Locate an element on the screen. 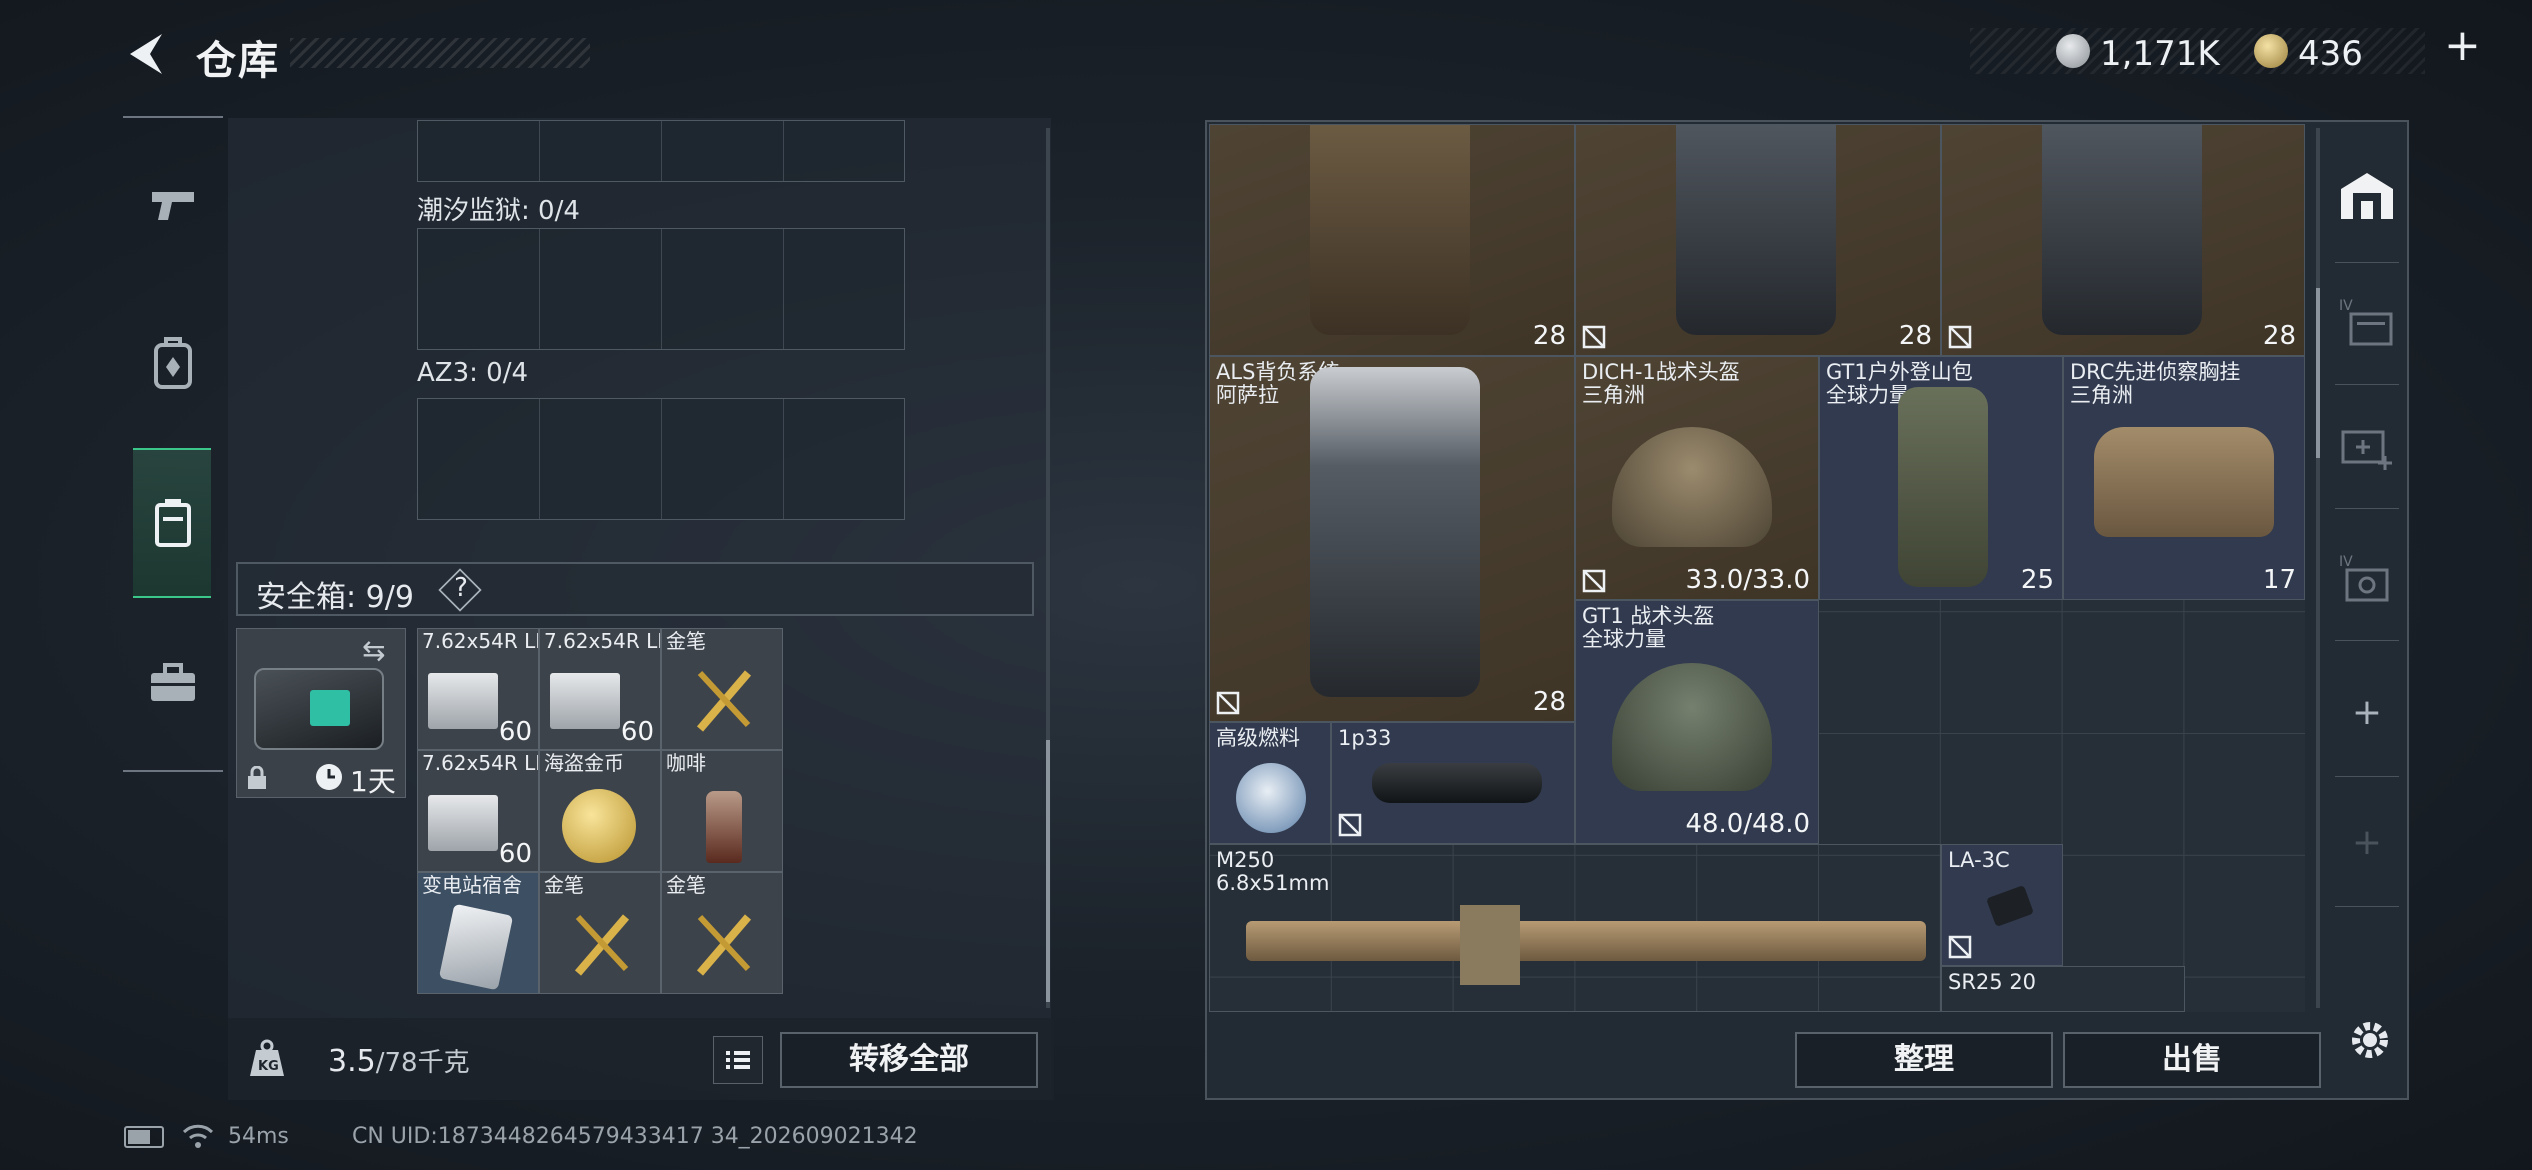  help-mark: ? is located at coordinates (461, 588).